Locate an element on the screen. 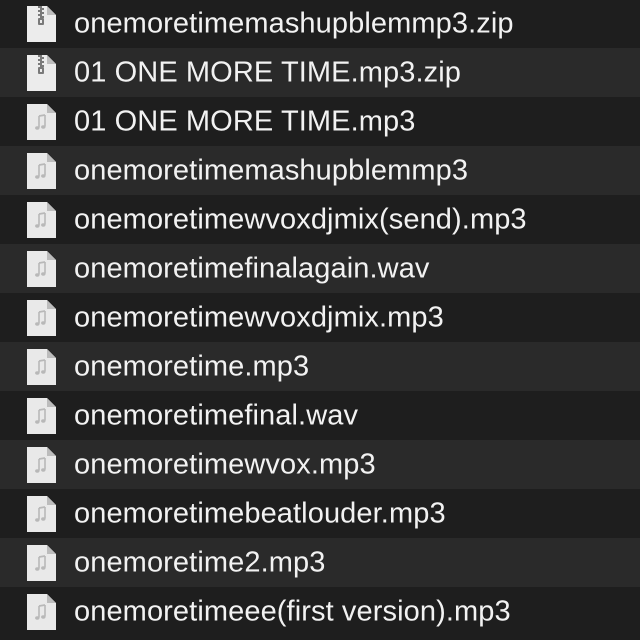  file-row: onemoretimefinalagain.wav is located at coordinates (320, 268).